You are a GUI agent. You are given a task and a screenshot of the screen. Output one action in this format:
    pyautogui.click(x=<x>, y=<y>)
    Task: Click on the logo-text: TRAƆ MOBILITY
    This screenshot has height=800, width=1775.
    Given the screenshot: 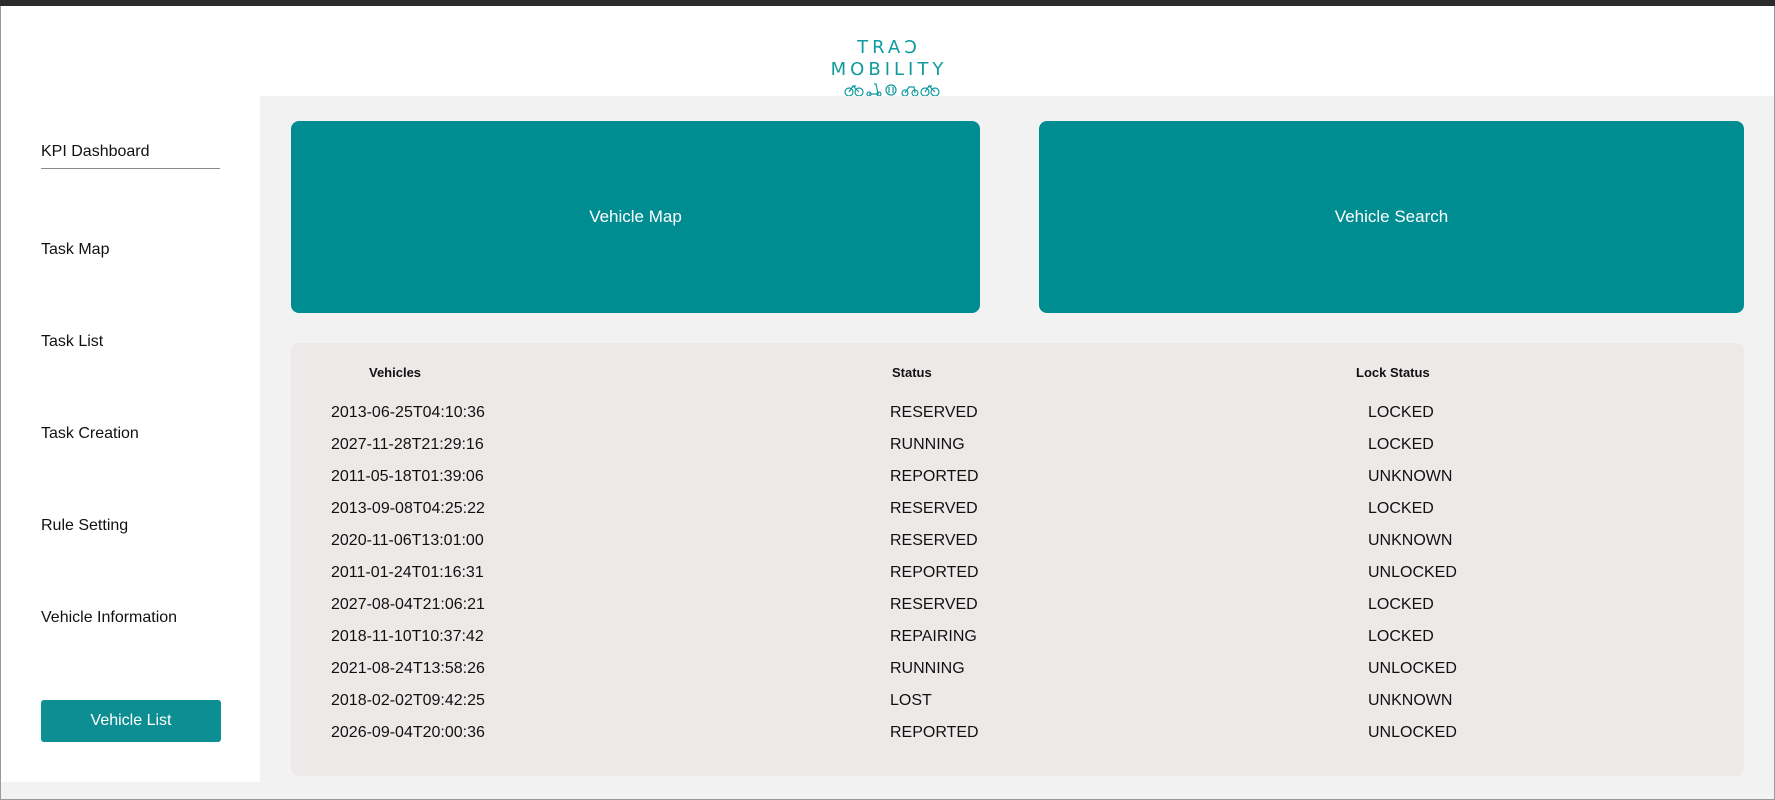 What is the action you would take?
    pyautogui.click(x=889, y=58)
    